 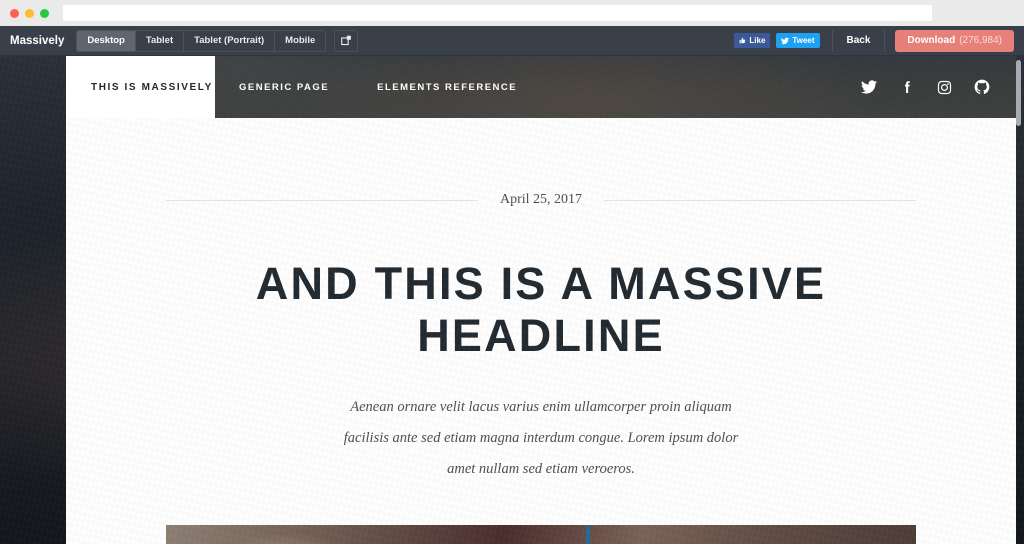 What do you see at coordinates (322, 200) in the screenshot?
I see `meta-rule-left` at bounding box center [322, 200].